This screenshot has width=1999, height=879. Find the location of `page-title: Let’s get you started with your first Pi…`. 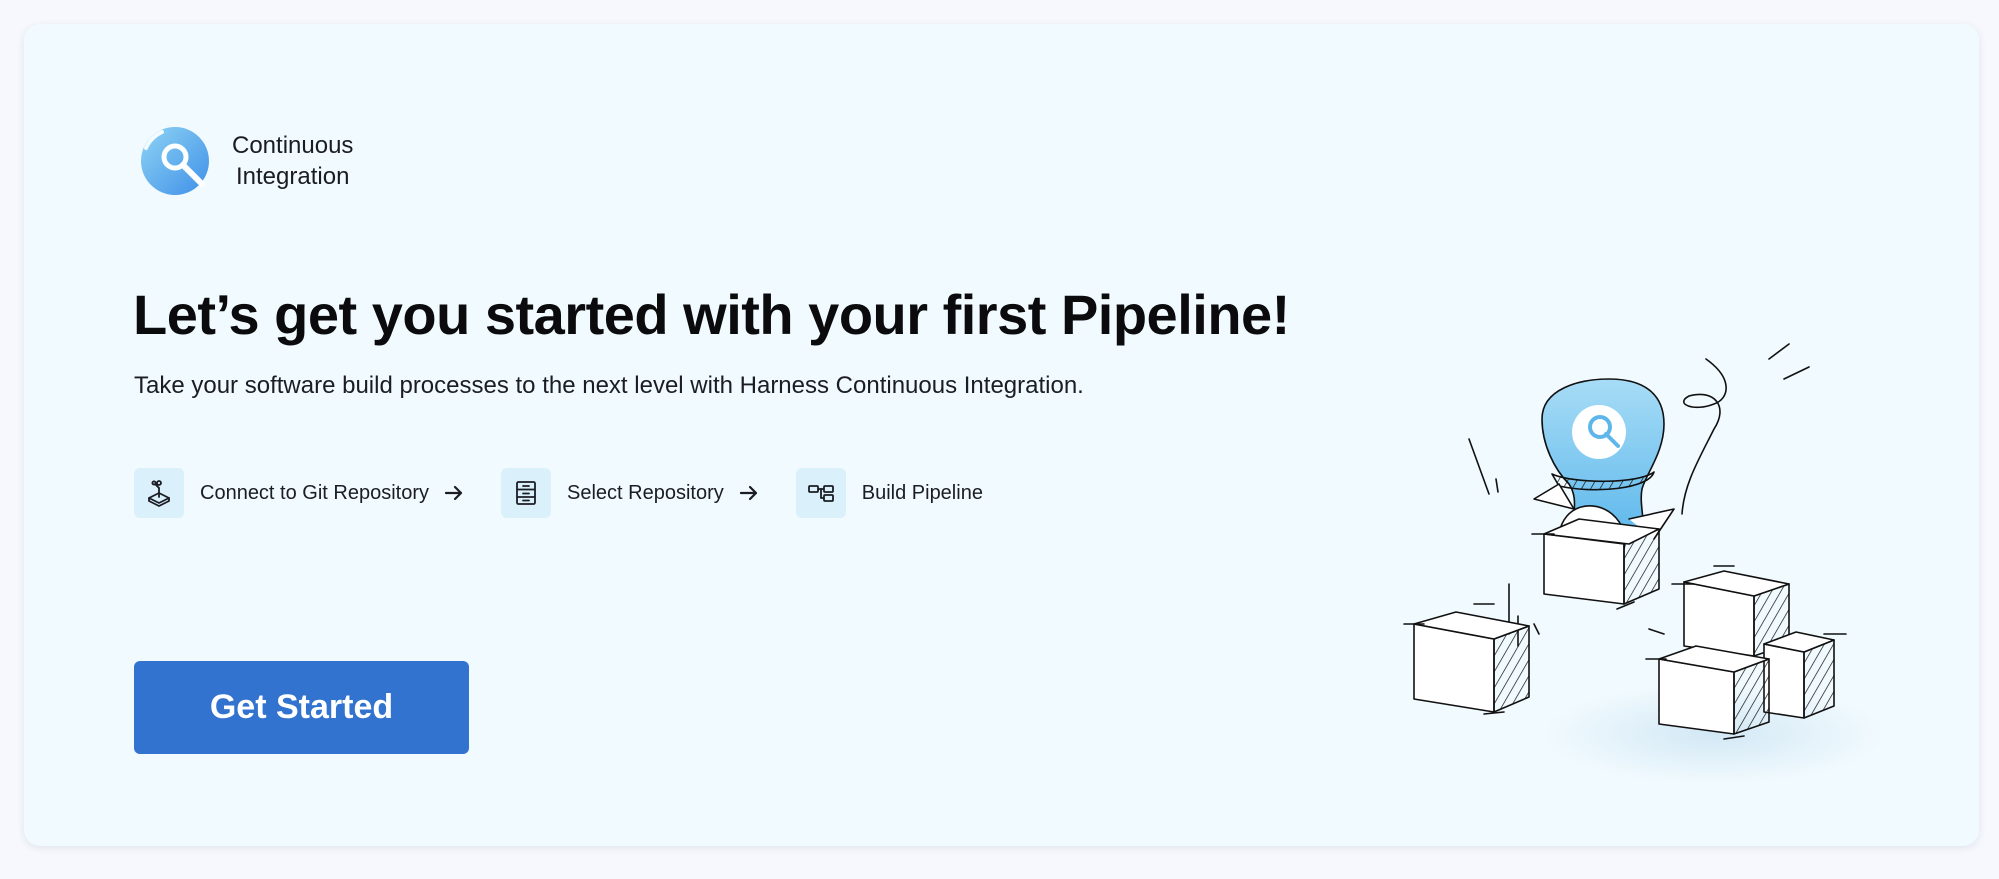

page-title: Let’s get you started with your first Pi… is located at coordinates (711, 314).